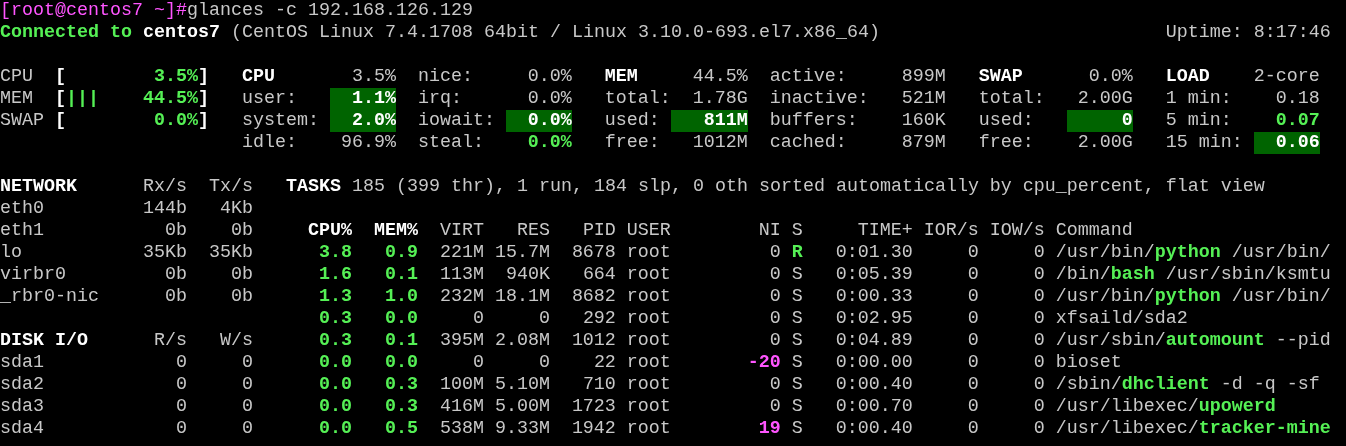  What do you see at coordinates (1199, 121) in the screenshot?
I see `stat-label: 5 min:` at bounding box center [1199, 121].